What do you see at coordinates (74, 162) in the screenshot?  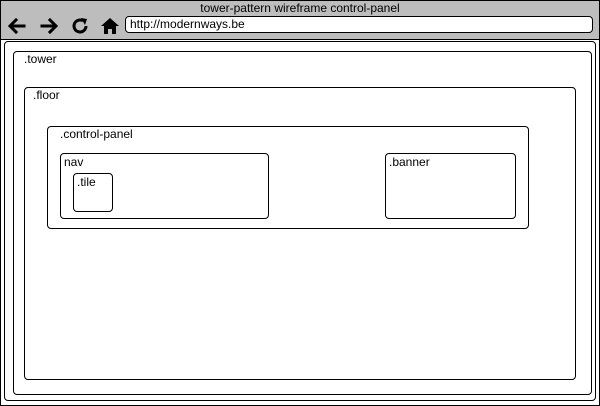 I see `nav-label: nav` at bounding box center [74, 162].